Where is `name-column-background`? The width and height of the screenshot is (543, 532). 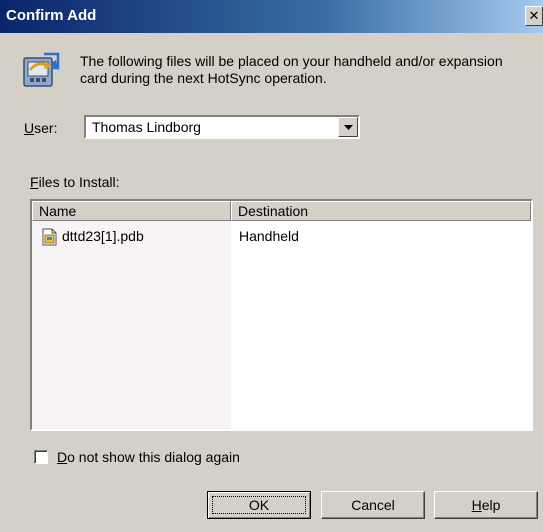 name-column-background is located at coordinates (131, 325).